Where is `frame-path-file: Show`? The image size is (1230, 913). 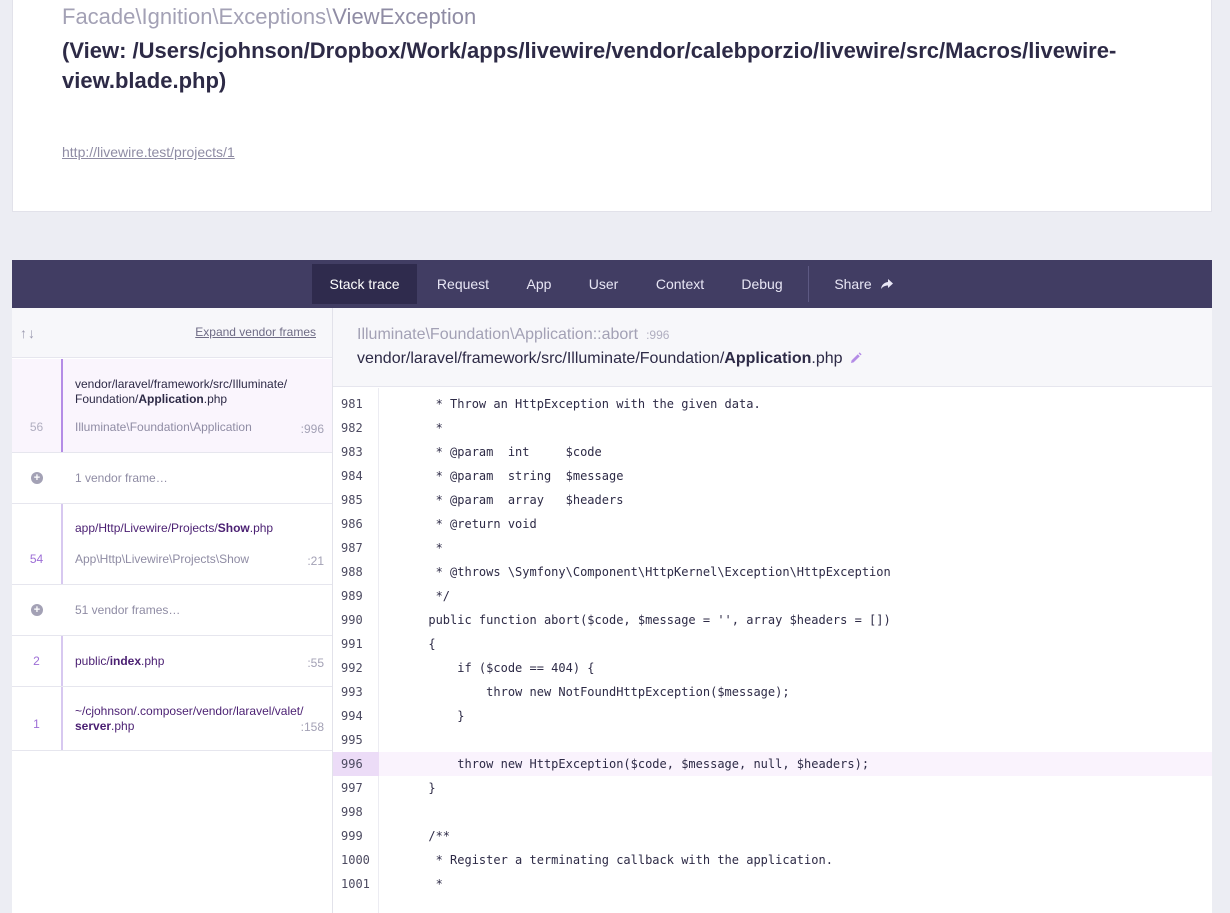 frame-path-file: Show is located at coordinates (233, 528).